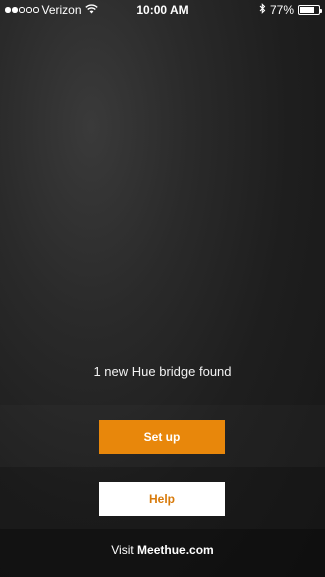 This screenshot has height=577, width=325. What do you see at coordinates (262, 10) in the screenshot?
I see `bluetooth-icon` at bounding box center [262, 10].